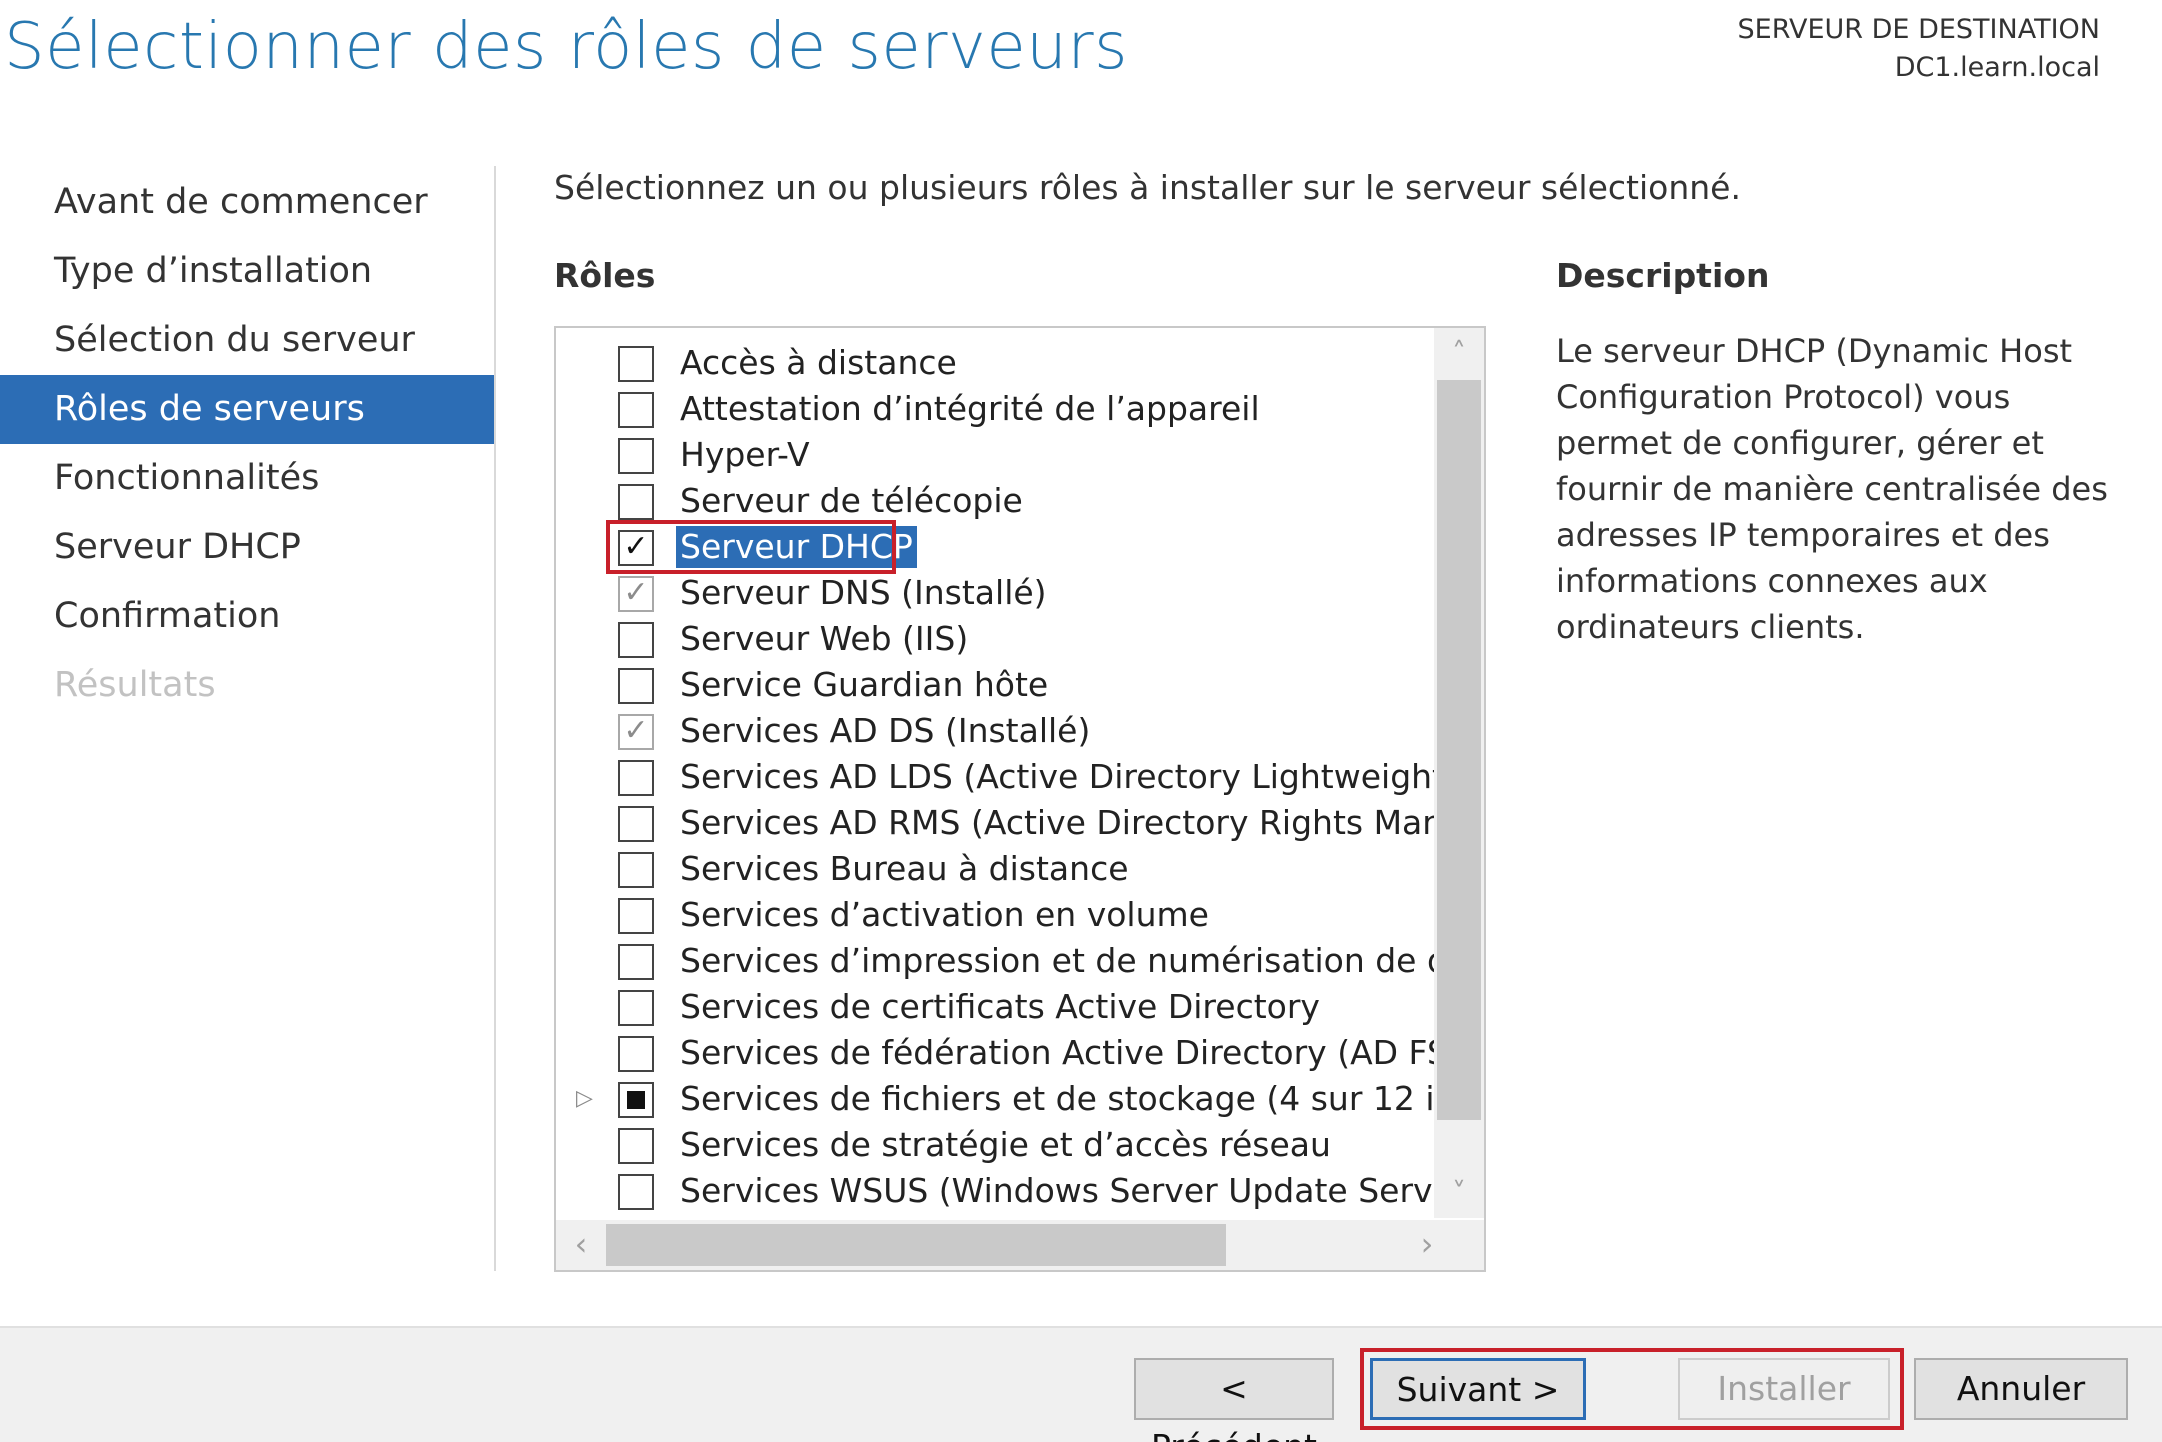 The height and width of the screenshot is (1442, 2162). Describe the element at coordinates (1459, 1193) in the screenshot. I see `scroll-down-icon: ˅` at that location.